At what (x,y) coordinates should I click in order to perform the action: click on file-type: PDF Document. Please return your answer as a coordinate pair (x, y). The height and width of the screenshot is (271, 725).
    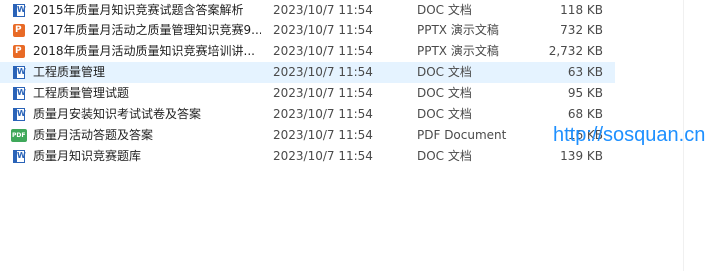
    Looking at the image, I should click on (462, 135).